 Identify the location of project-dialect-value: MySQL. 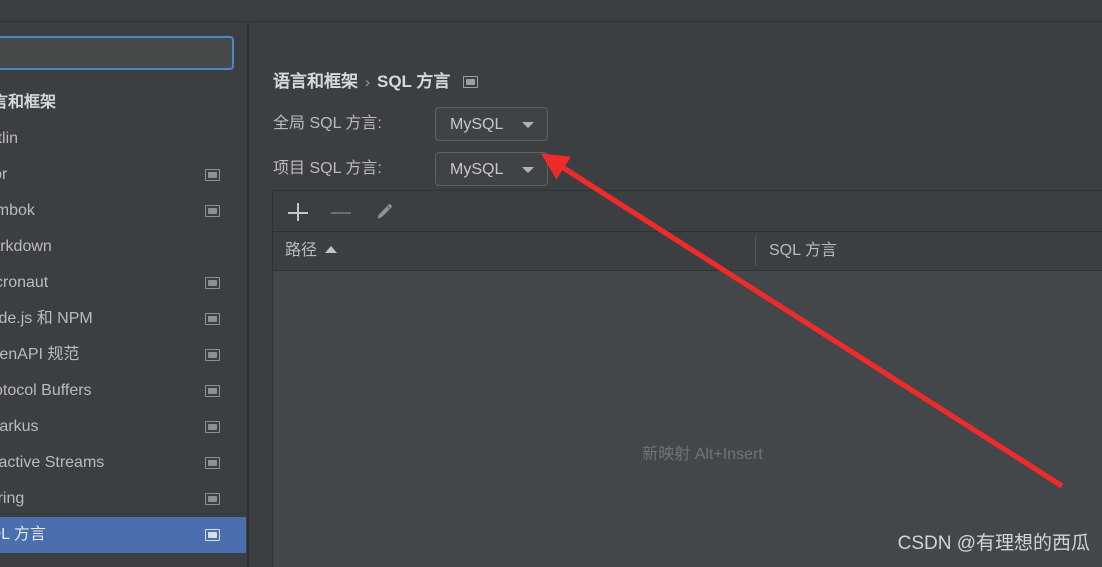
(477, 169).